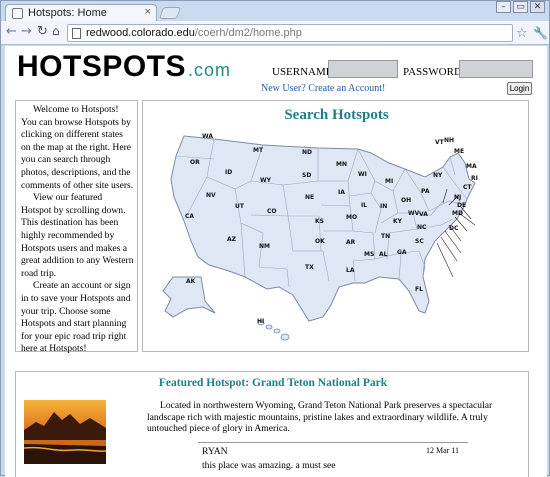 Image resolution: width=550 pixels, height=477 pixels. What do you see at coordinates (170, 13) in the screenshot?
I see `new-tab-button` at bounding box center [170, 13].